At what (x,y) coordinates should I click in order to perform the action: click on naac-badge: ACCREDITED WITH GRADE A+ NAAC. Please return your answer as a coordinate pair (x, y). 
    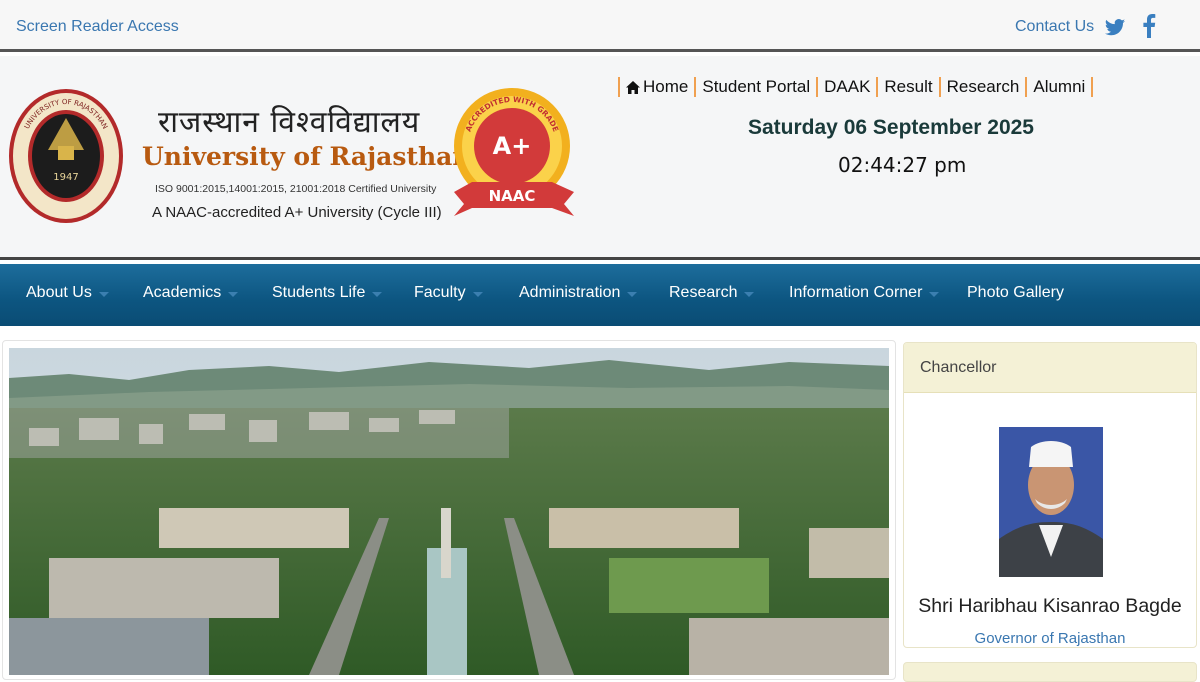
    Looking at the image, I should click on (514, 152).